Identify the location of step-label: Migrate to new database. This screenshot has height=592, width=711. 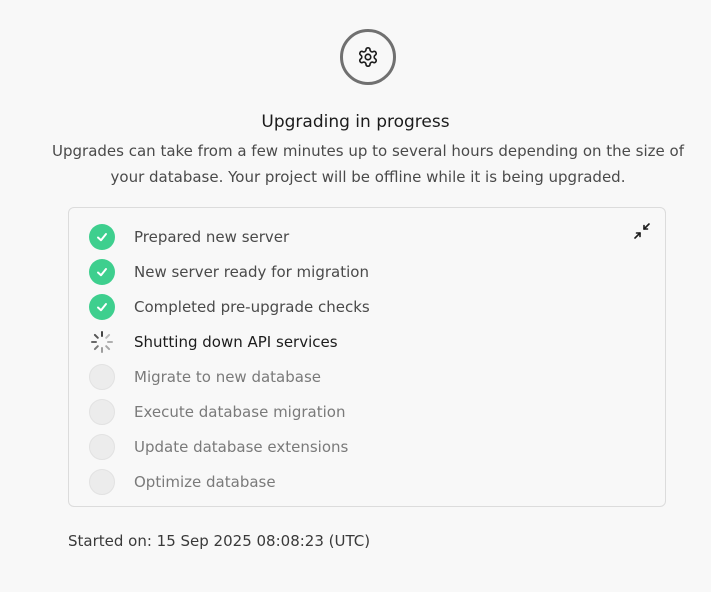
(228, 376).